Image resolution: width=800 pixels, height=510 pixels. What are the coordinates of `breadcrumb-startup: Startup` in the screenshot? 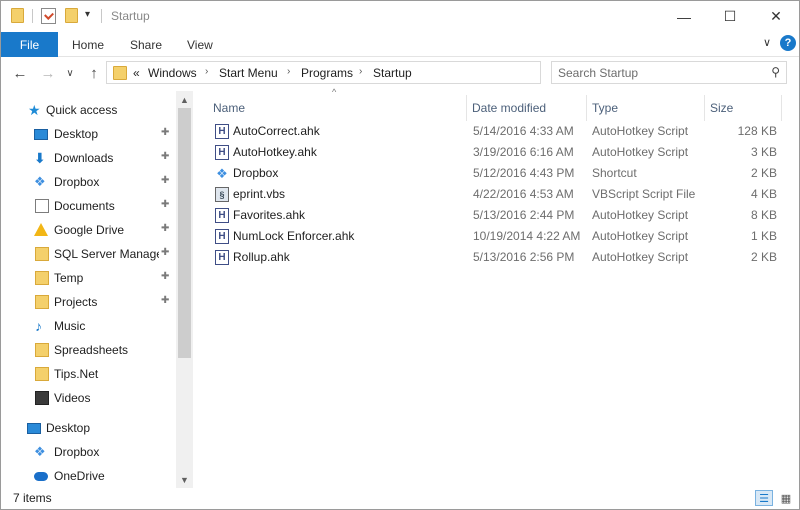 It's located at (392, 73).